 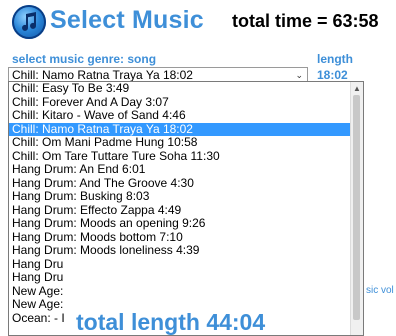 What do you see at coordinates (186, 102) in the screenshot?
I see `dropdown-option: Chill: Forever And A Day 3:07` at bounding box center [186, 102].